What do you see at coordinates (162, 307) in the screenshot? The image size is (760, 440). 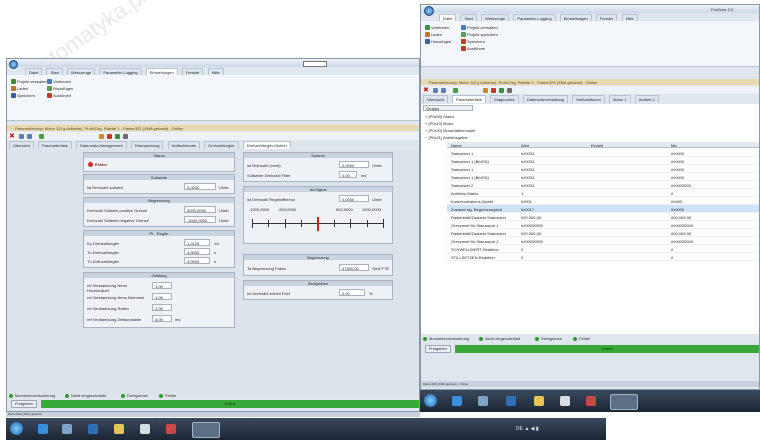 I see `smooth-field-3: 1,00` at bounding box center [162, 307].